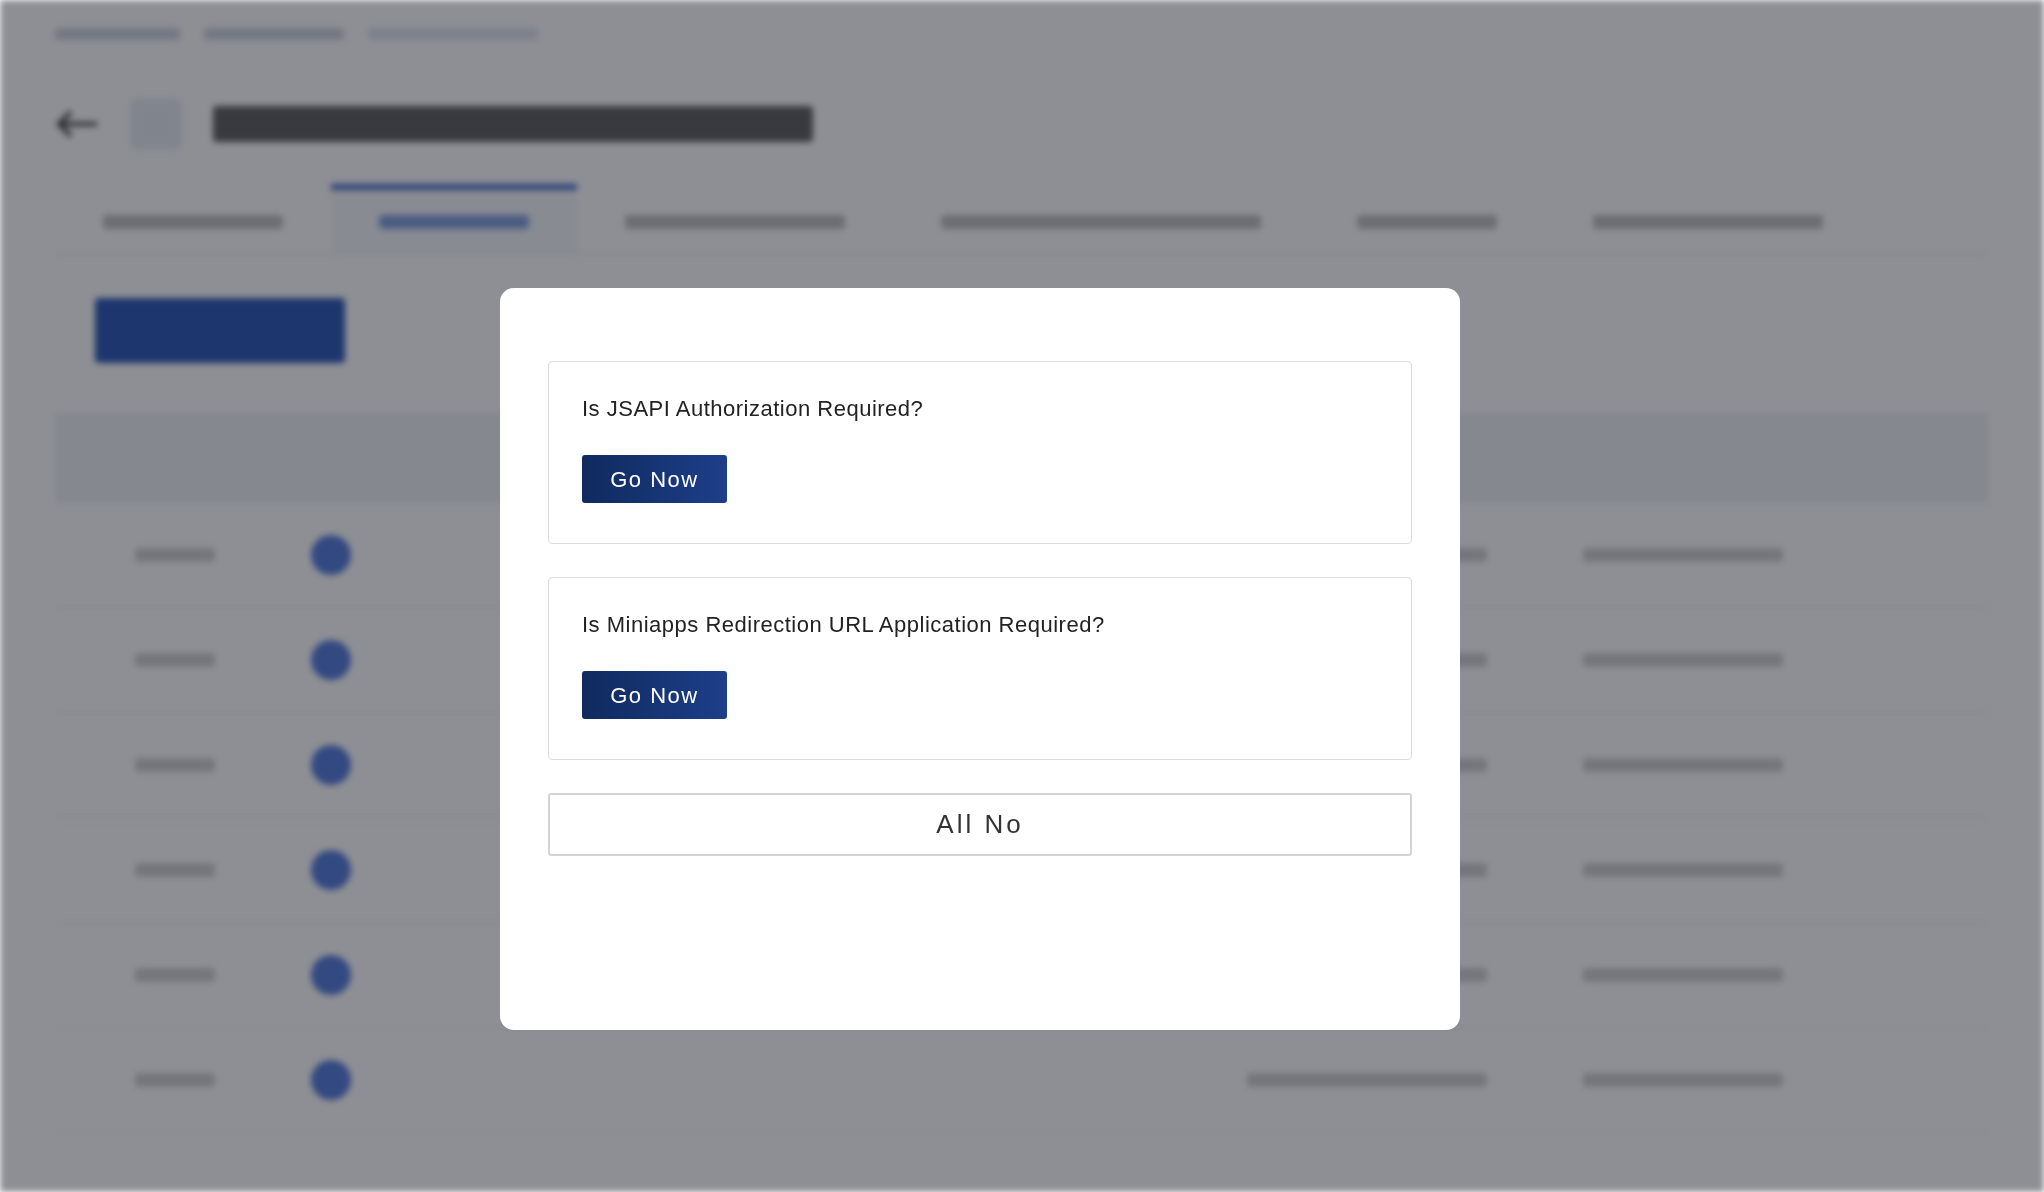  I want to click on question-text: Is JSAPI Authorization Required?, so click(753, 409).